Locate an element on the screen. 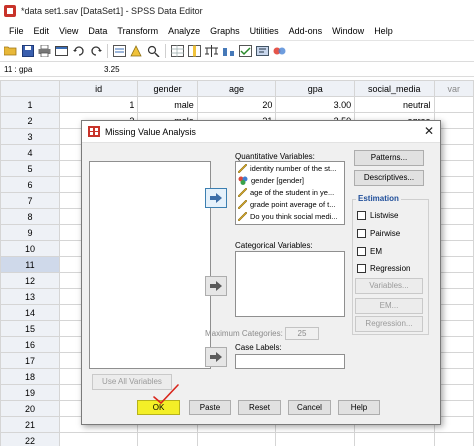 The width and height of the screenshot is (474, 446). print-icon is located at coordinates (44, 50).